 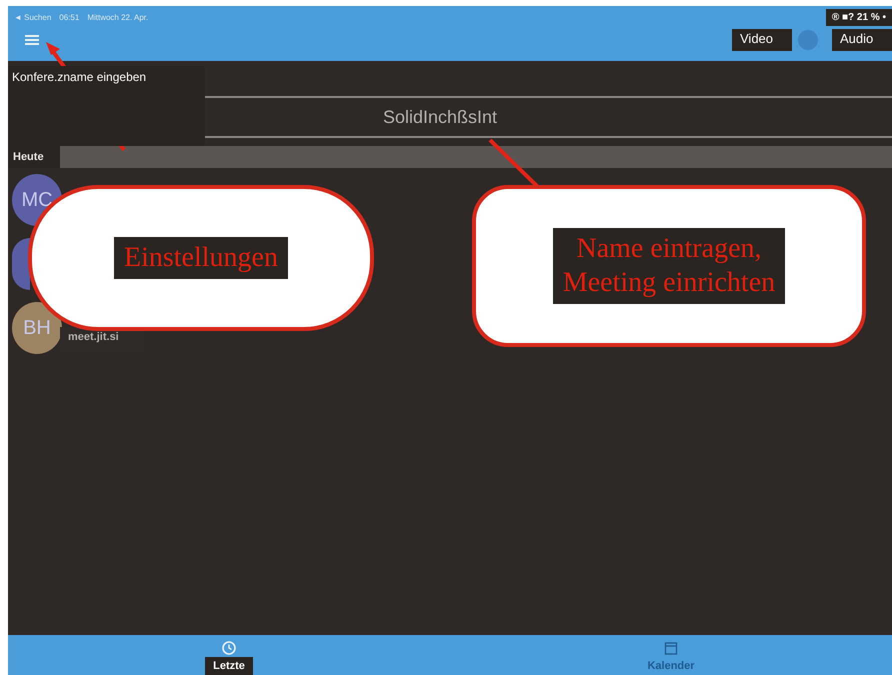 What do you see at coordinates (32, 40) in the screenshot?
I see `menu-icon` at bounding box center [32, 40].